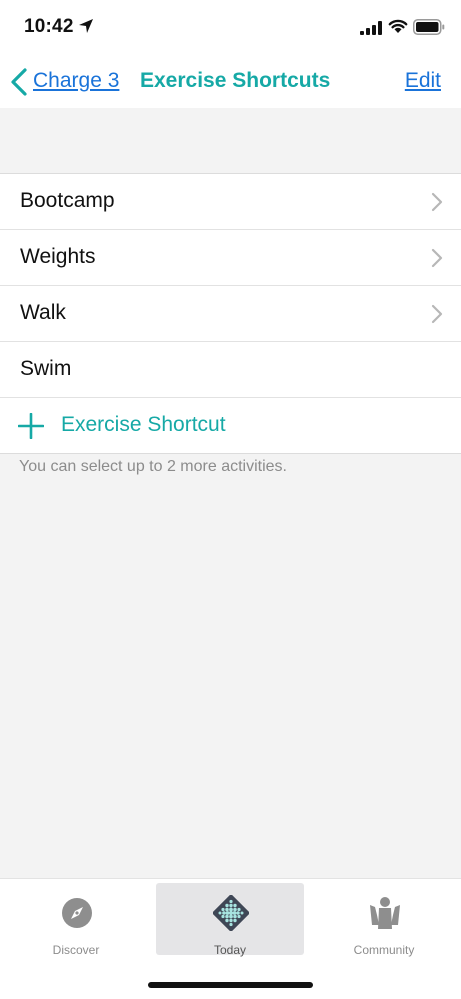 The width and height of the screenshot is (461, 999). Describe the element at coordinates (76, 950) in the screenshot. I see `tab-label: Discover` at that location.